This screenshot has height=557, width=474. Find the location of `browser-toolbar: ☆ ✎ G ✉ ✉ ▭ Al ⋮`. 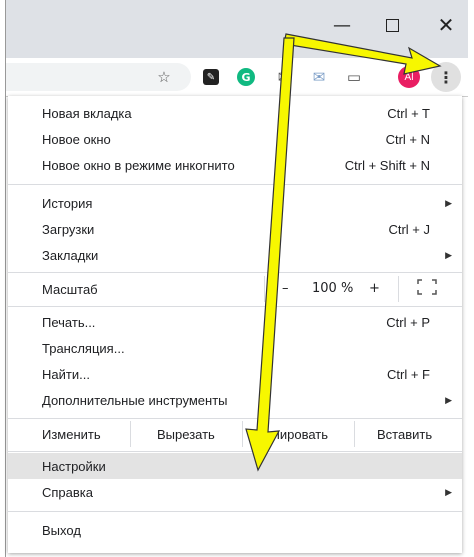

browser-toolbar: ☆ ✎ G ✉ ✉ ▭ Al ⋮ is located at coordinates (237, 77).